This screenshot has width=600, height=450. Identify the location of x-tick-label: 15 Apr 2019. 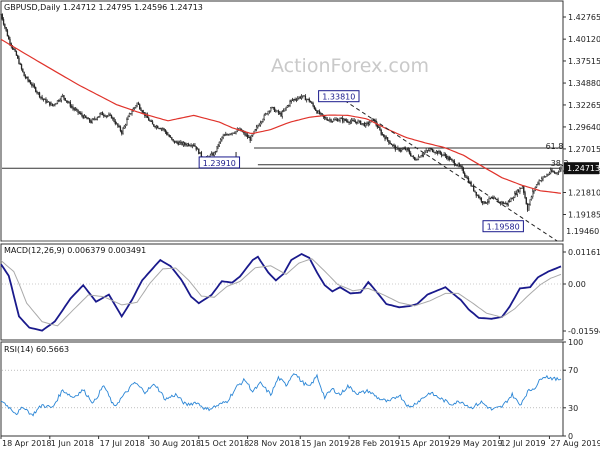
(424, 443).